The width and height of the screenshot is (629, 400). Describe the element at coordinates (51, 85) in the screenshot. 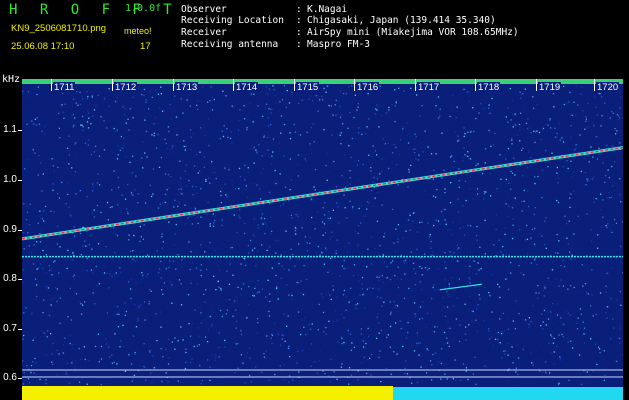

I see `x-tick-mark` at that location.